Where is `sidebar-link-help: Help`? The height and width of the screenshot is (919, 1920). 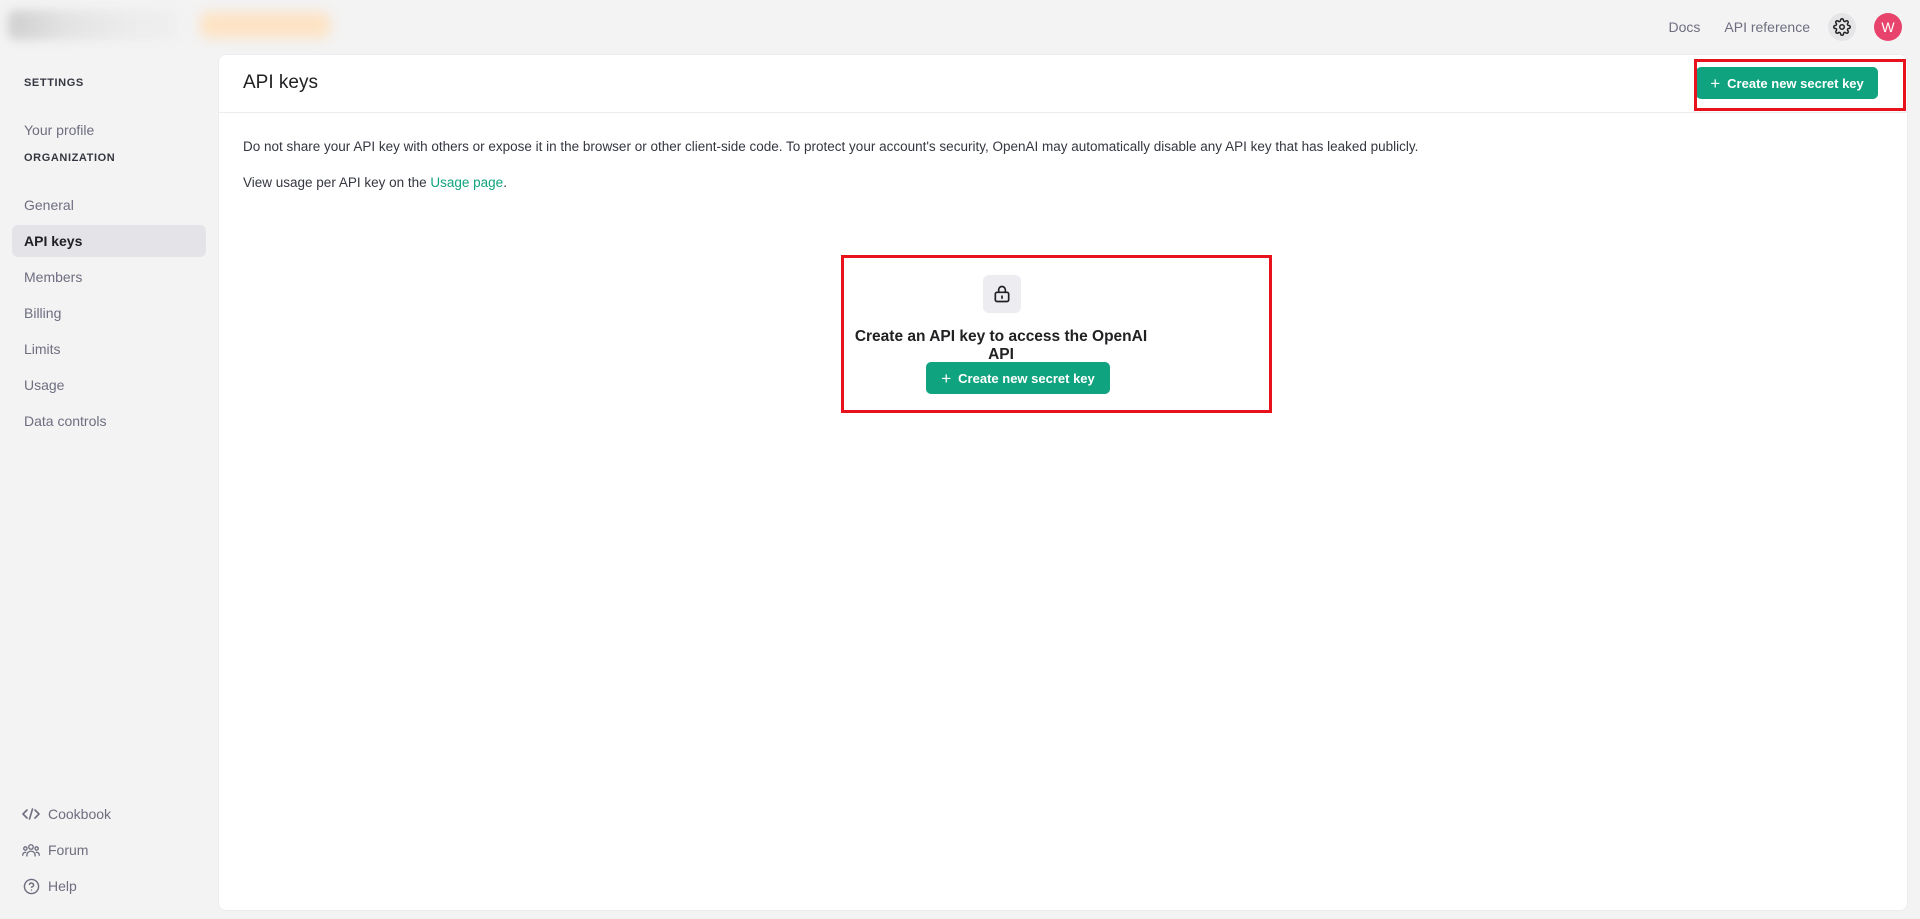 sidebar-link-help: Help is located at coordinates (49, 886).